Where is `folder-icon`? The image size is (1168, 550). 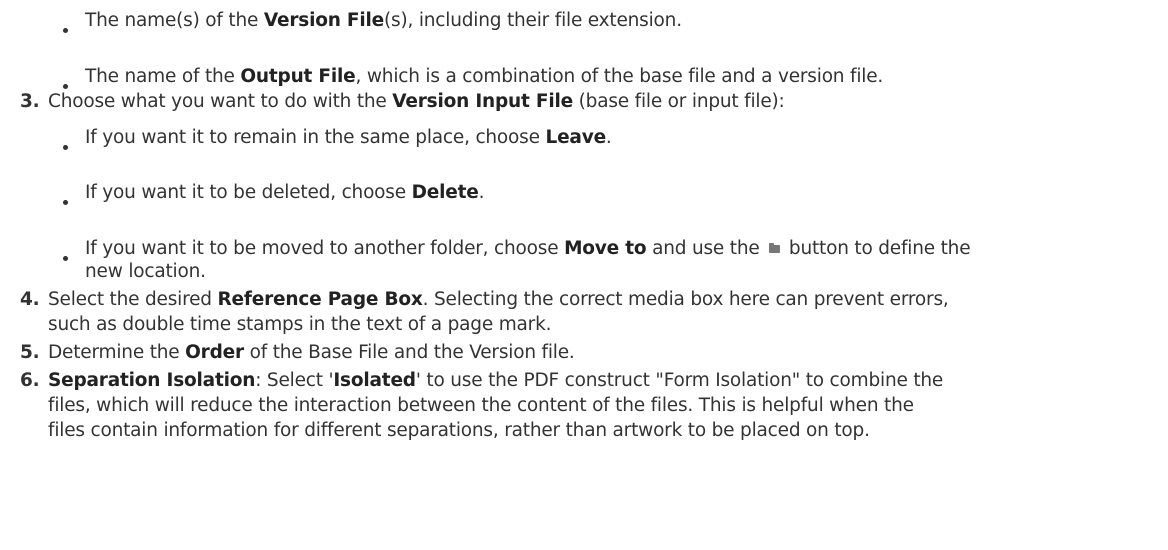 folder-icon is located at coordinates (775, 248).